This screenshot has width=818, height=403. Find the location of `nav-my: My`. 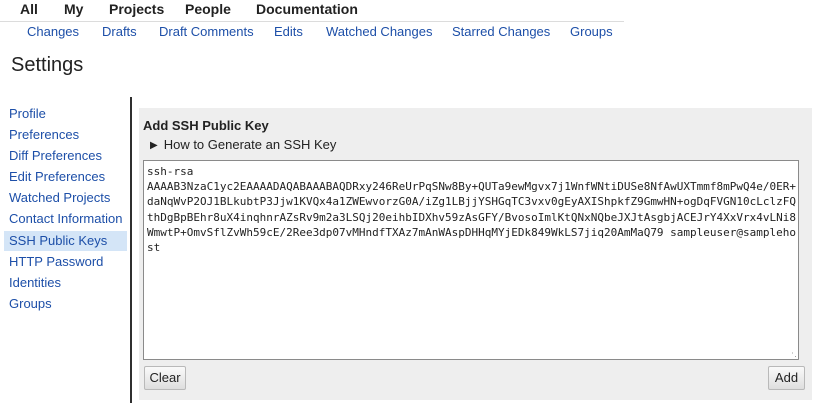

nav-my: My is located at coordinates (73, 9).